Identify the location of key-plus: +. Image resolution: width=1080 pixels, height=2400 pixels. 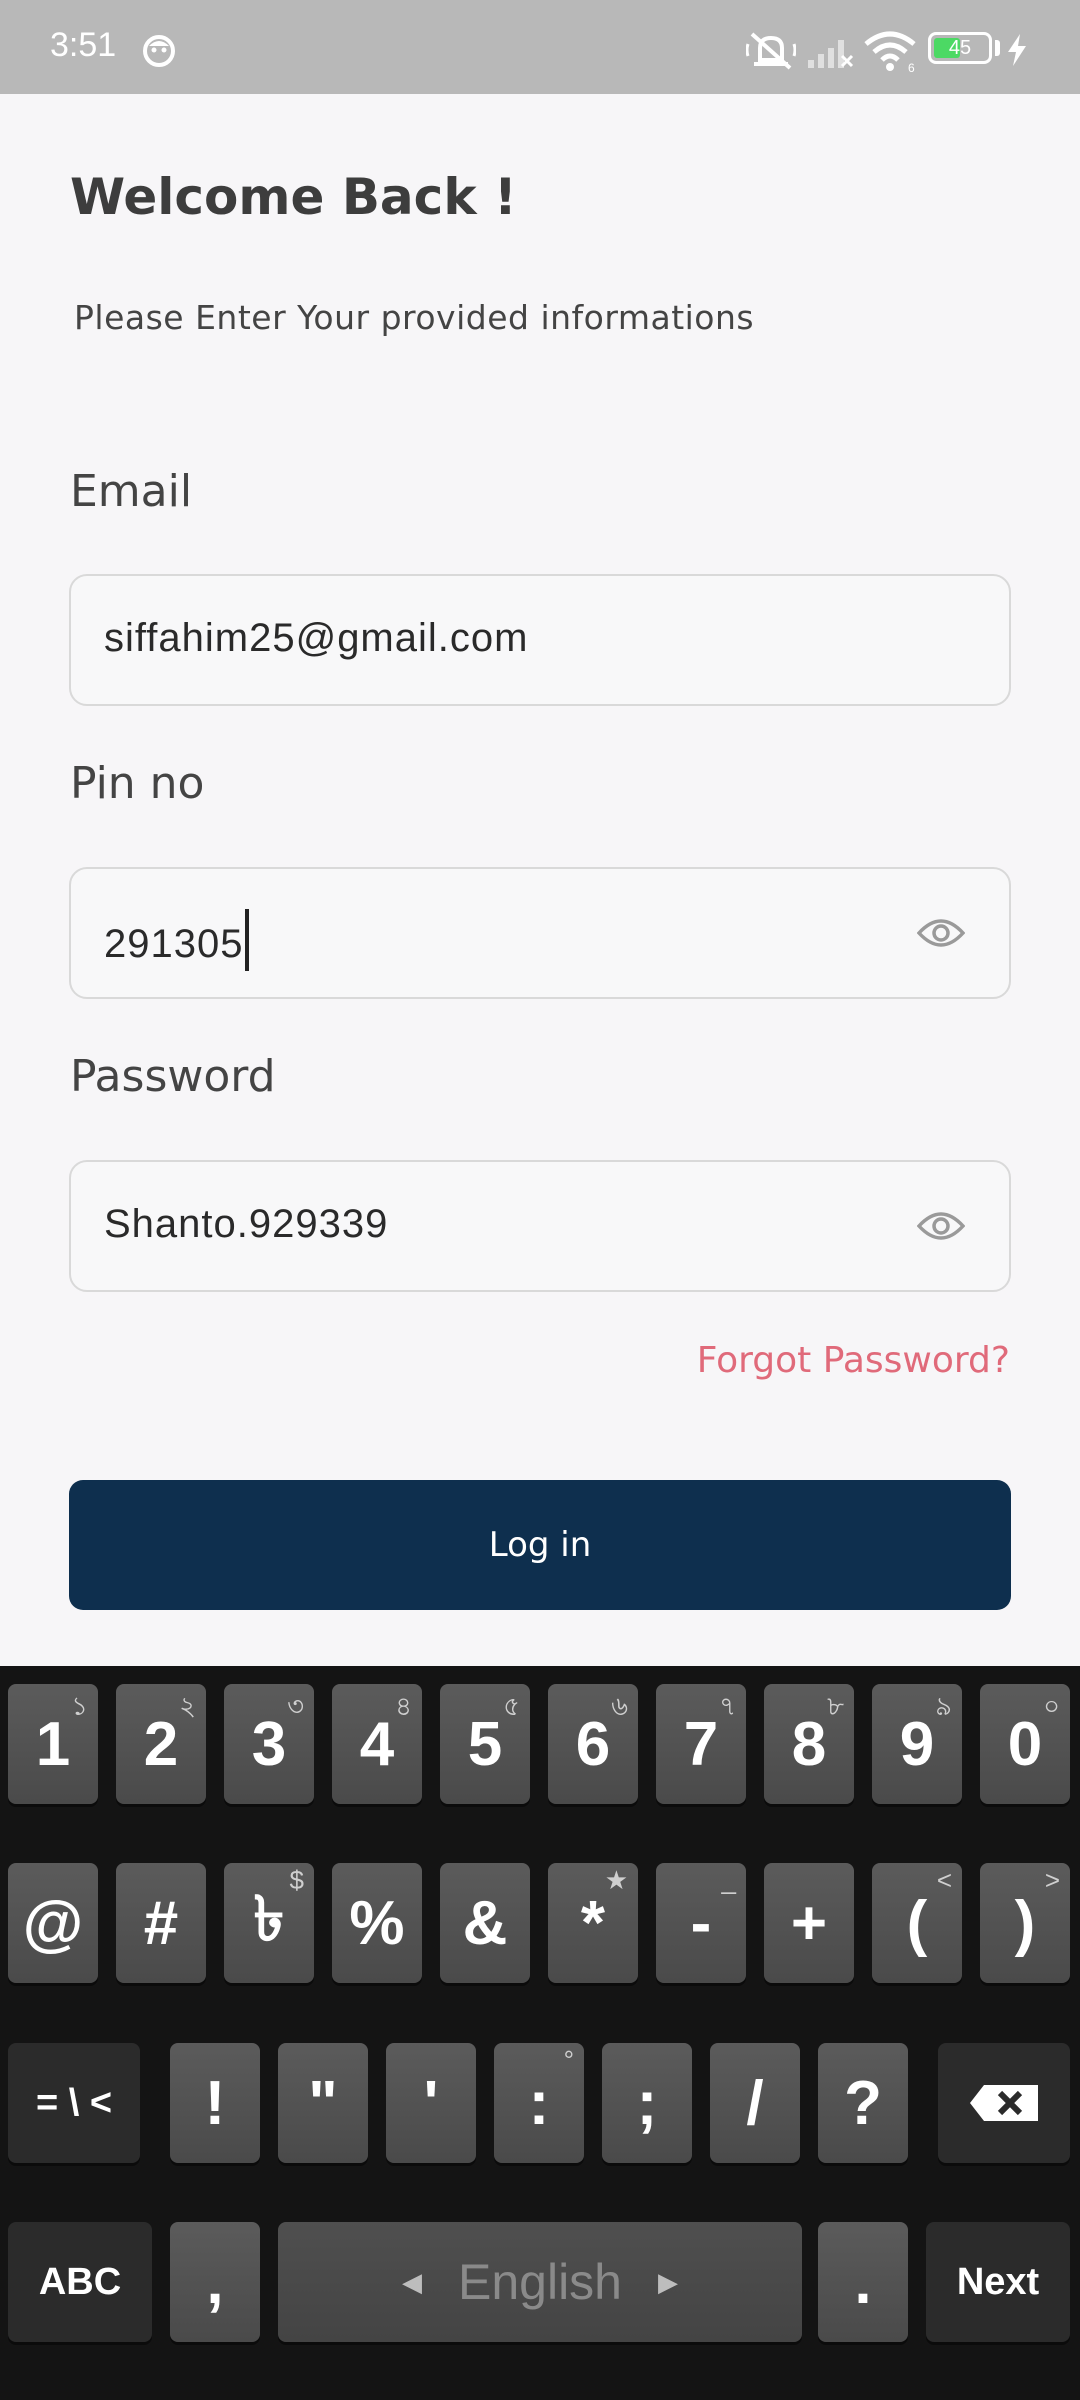
(809, 1923).